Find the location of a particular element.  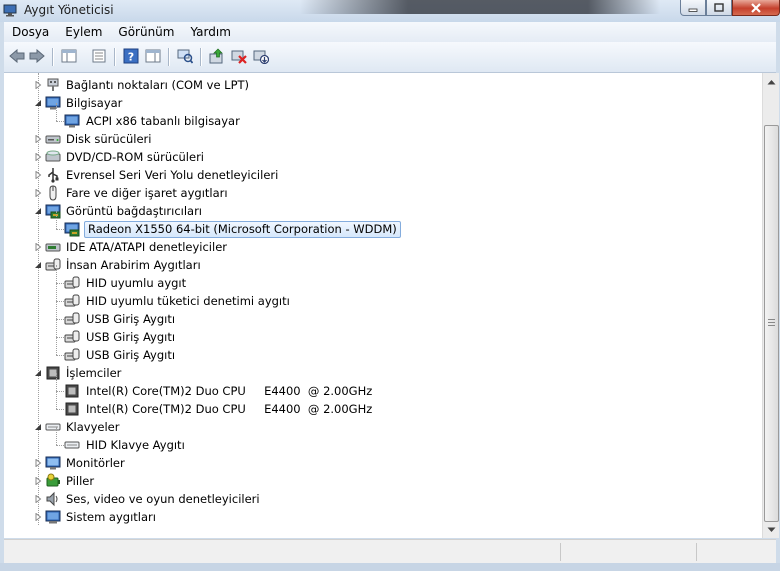

disable-device-icon is located at coordinates (261, 57).